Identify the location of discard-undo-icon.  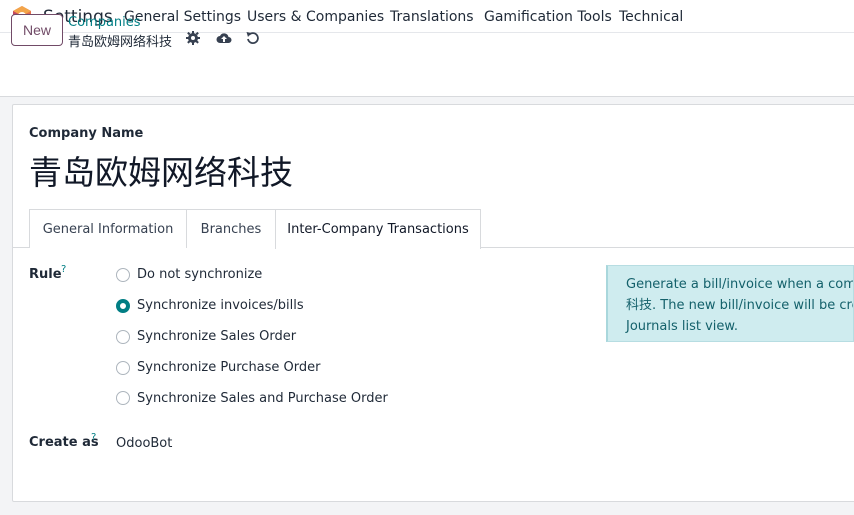
(253, 38).